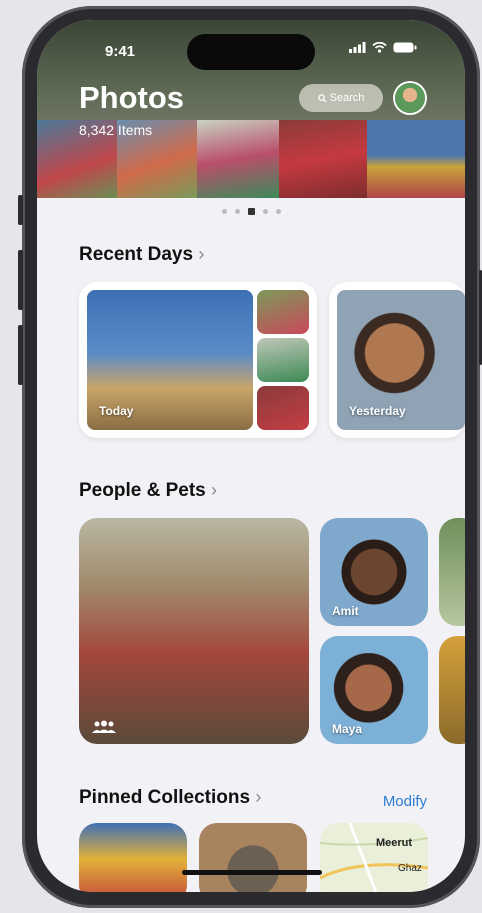  I want to click on person-name: Amit, so click(345, 611).